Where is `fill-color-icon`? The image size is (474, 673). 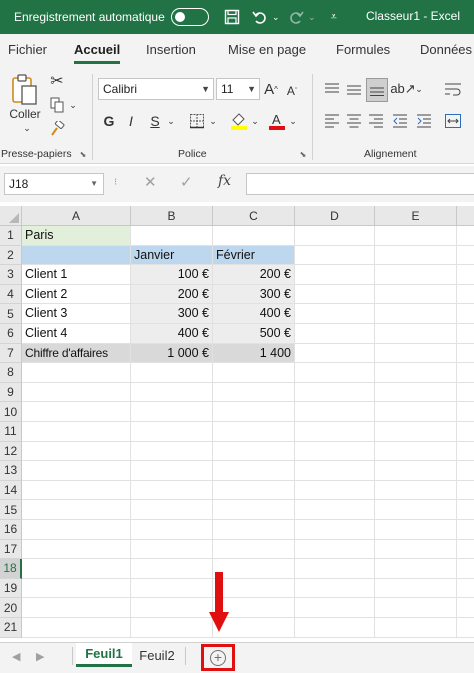
fill-color-icon is located at coordinates (239, 121).